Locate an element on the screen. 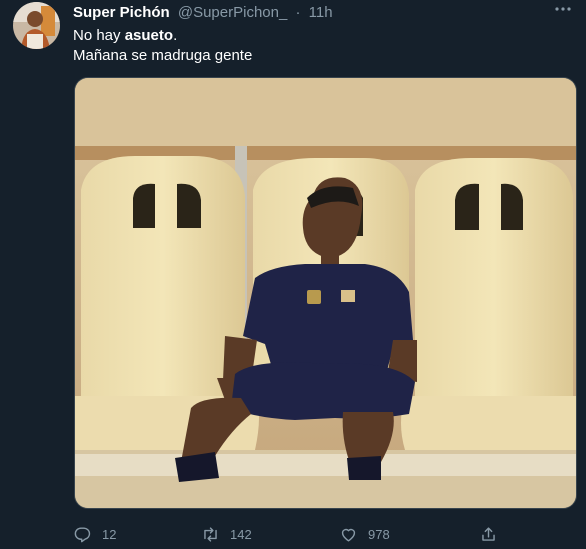 The image size is (586, 549). like-button: 978 is located at coordinates (364, 534).